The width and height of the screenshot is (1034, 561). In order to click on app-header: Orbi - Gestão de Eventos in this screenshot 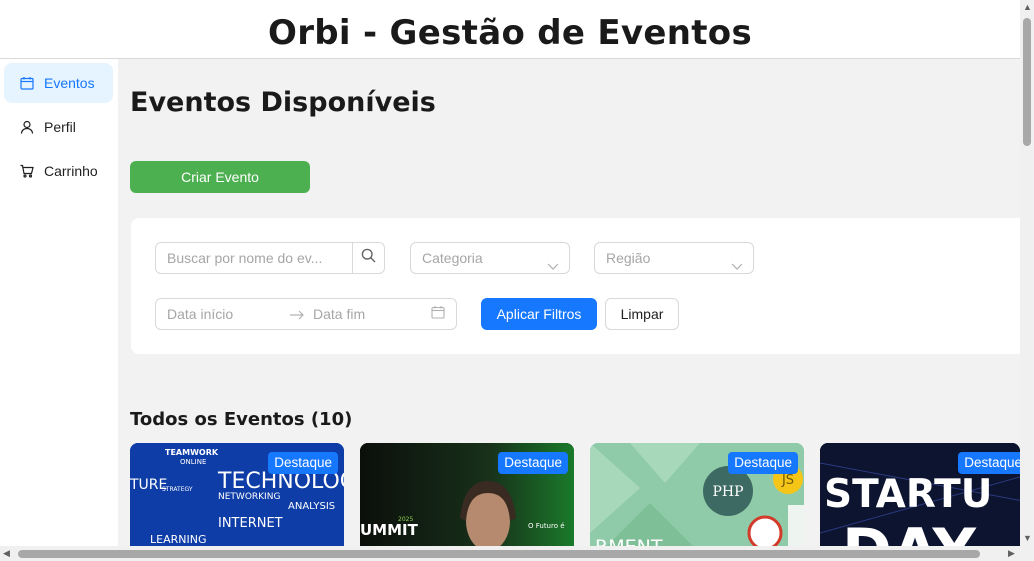, I will do `click(510, 29)`.